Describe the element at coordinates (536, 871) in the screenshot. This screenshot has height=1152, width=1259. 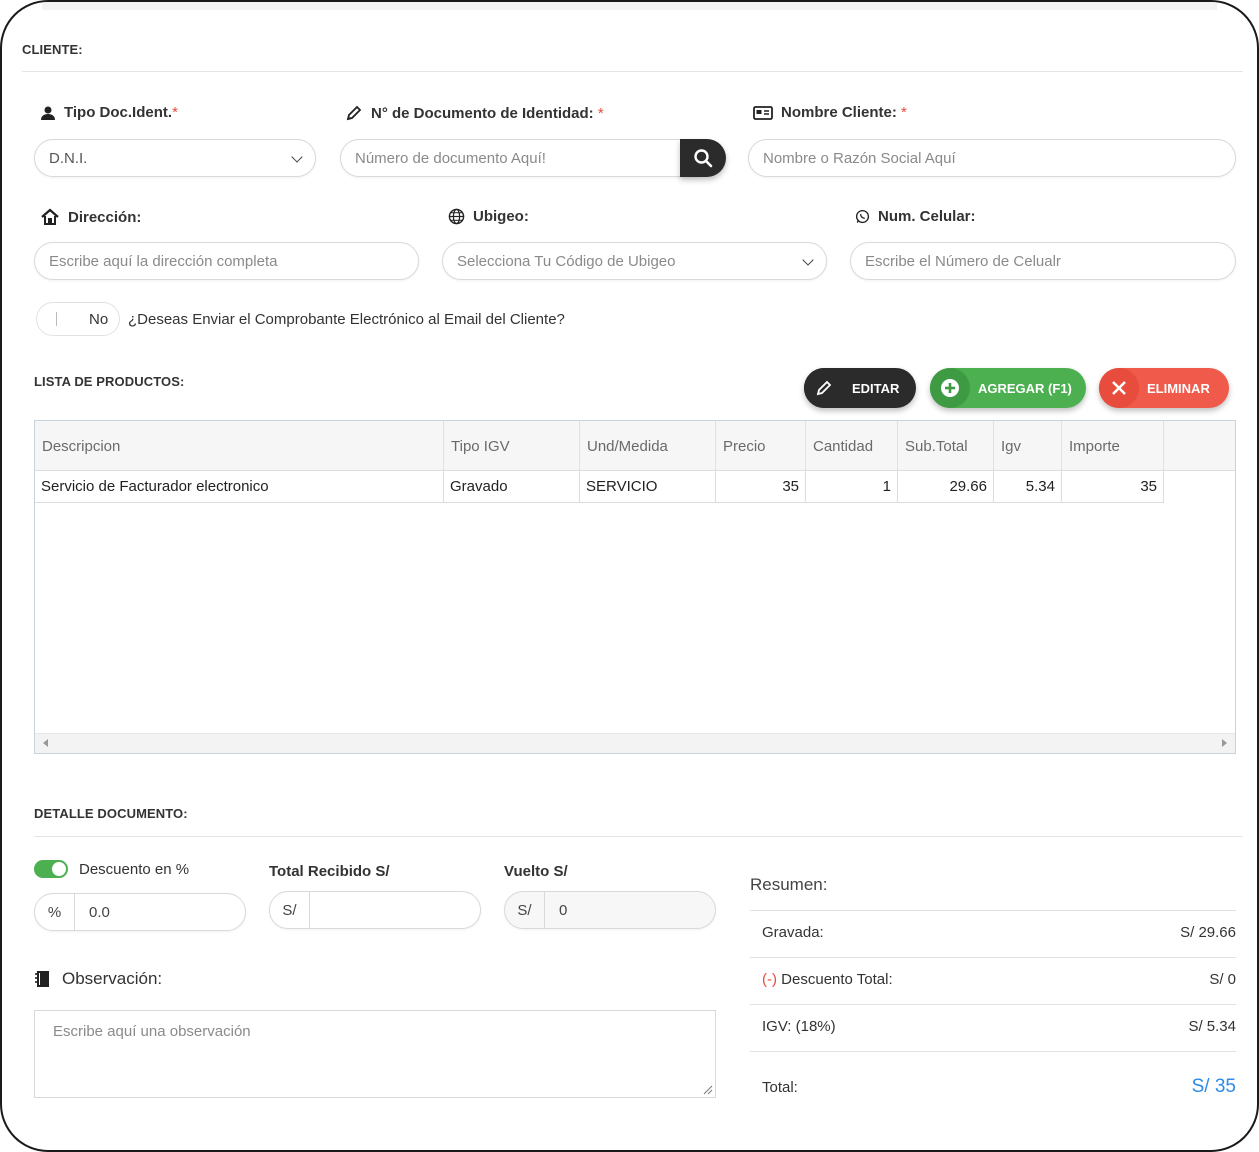
I see `vuelto-label: Vuelto S/` at that location.